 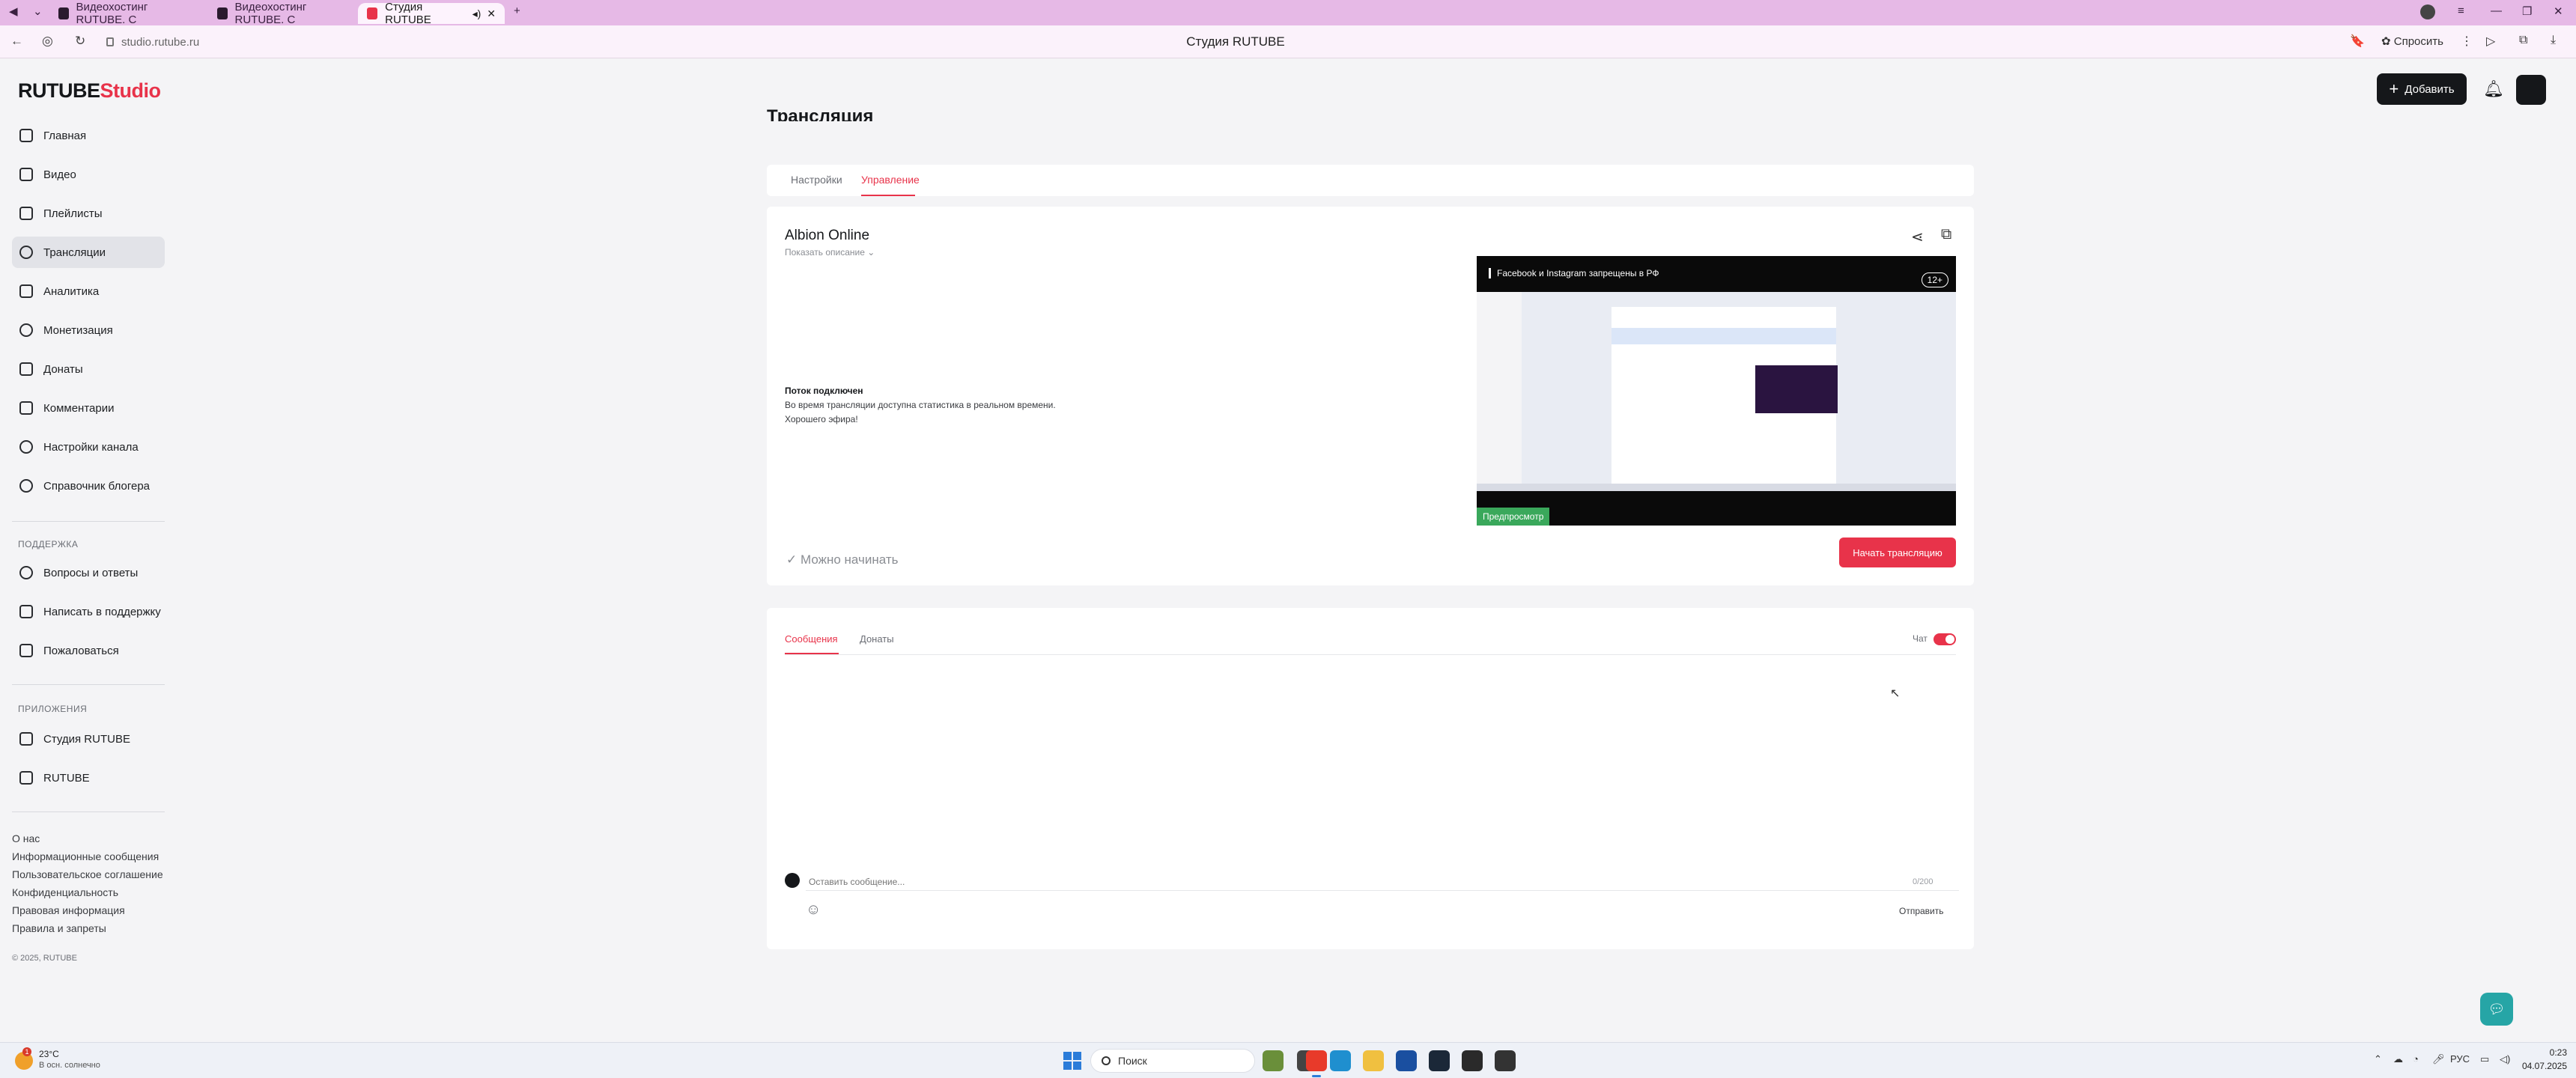 What do you see at coordinates (88, 252) in the screenshot?
I see `sidebar-item-streams: Трансляции` at bounding box center [88, 252].